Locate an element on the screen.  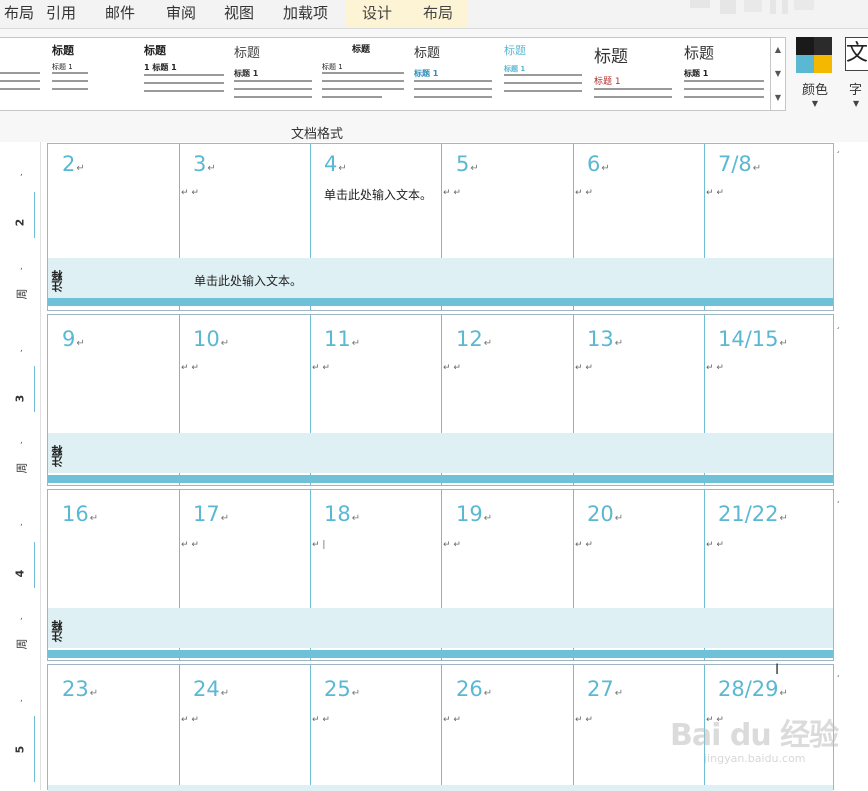
tab-addins: 加载项 is located at coordinates (305, 14).